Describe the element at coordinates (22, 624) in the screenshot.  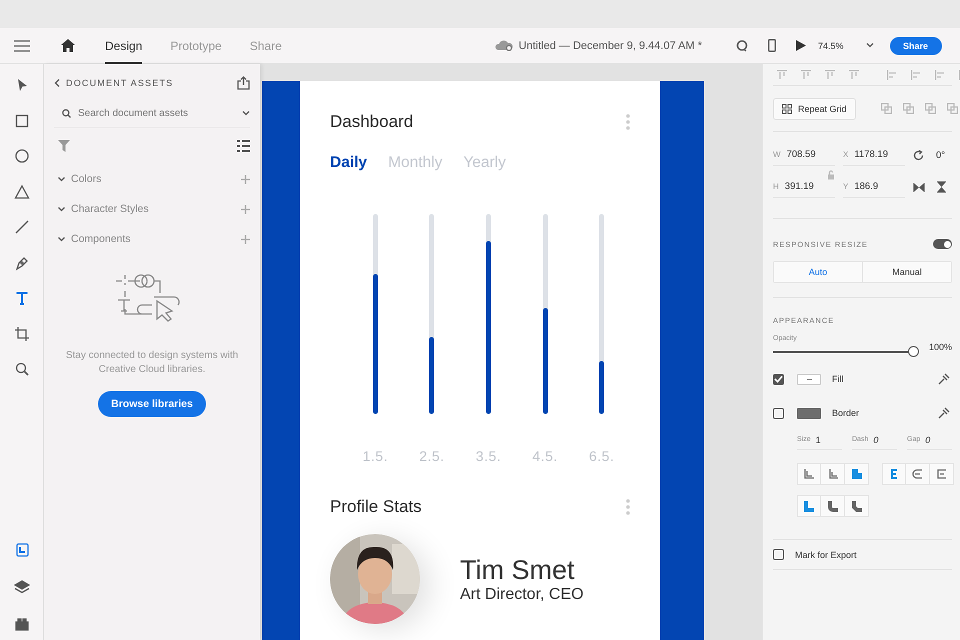
I see `plugins-icon` at that location.